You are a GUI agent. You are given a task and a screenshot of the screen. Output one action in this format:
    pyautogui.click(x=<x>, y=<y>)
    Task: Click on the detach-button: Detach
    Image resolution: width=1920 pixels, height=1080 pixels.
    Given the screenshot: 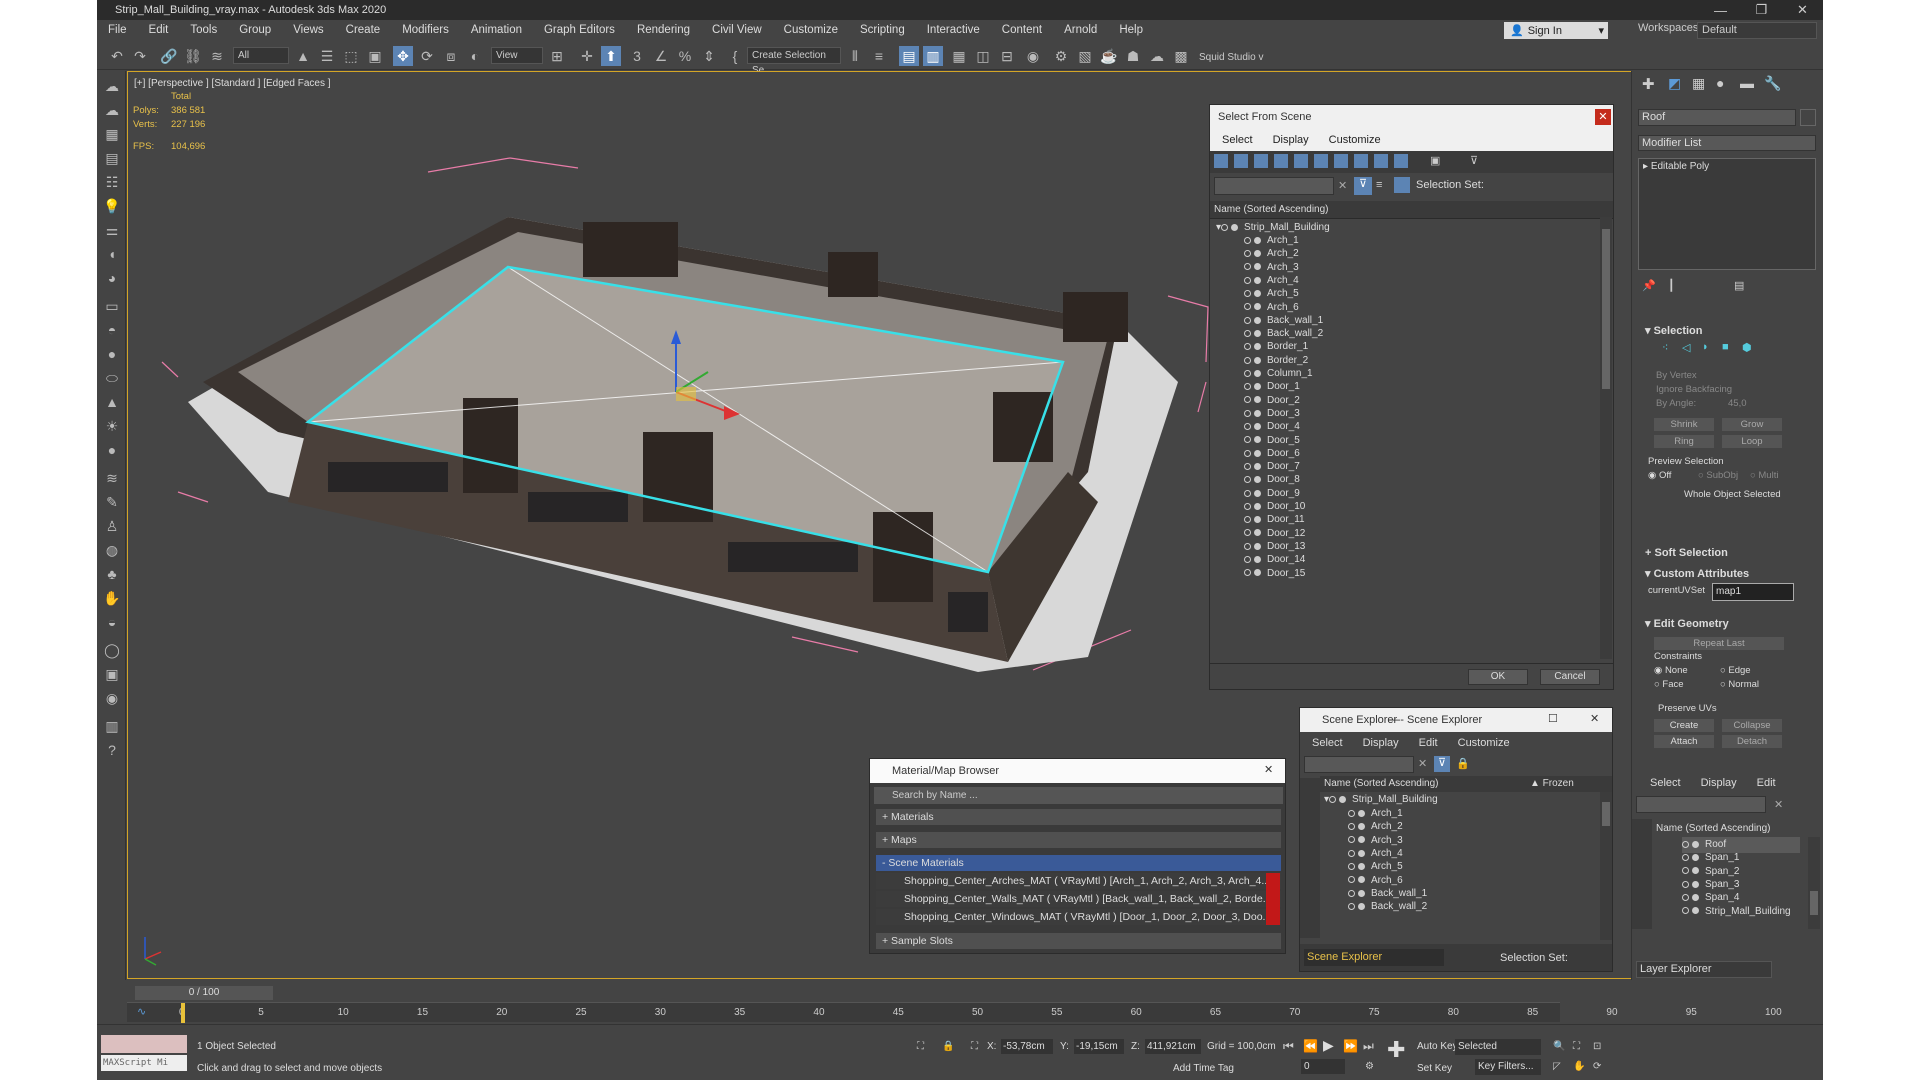 What is the action you would take?
    pyautogui.click(x=1752, y=741)
    